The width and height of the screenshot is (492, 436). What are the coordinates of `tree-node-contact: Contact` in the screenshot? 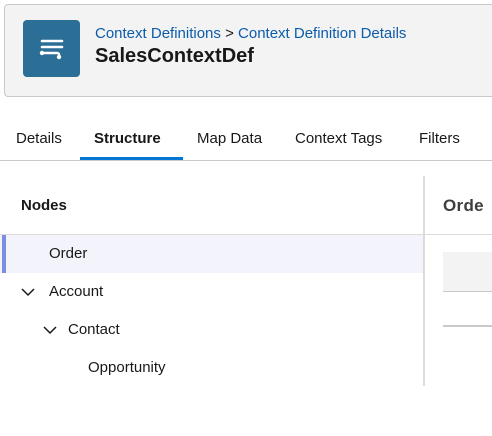 It's located at (212, 330).